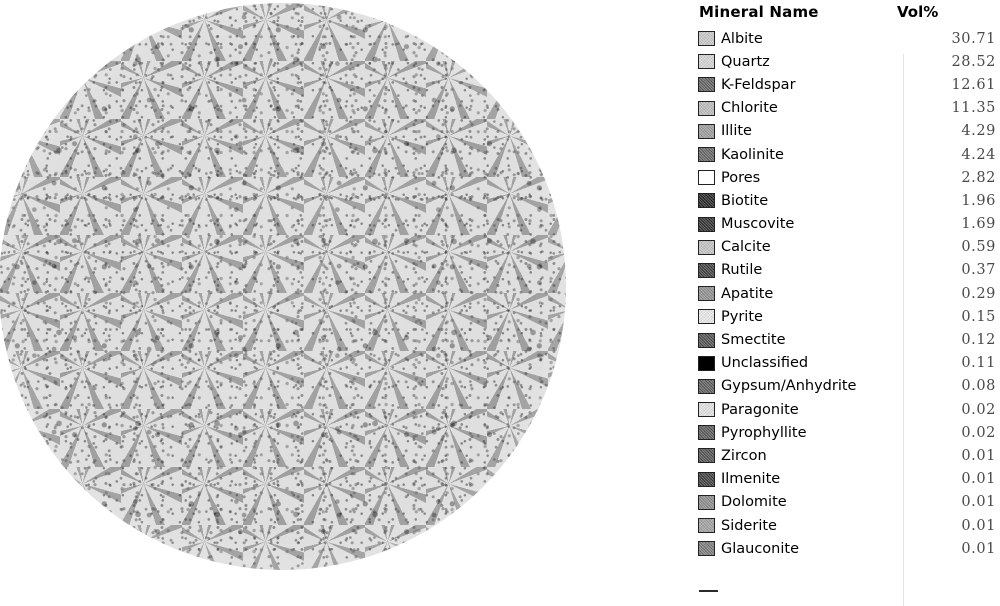  What do you see at coordinates (848, 247) in the screenshot?
I see `legend-row: Calcite 0.59` at bounding box center [848, 247].